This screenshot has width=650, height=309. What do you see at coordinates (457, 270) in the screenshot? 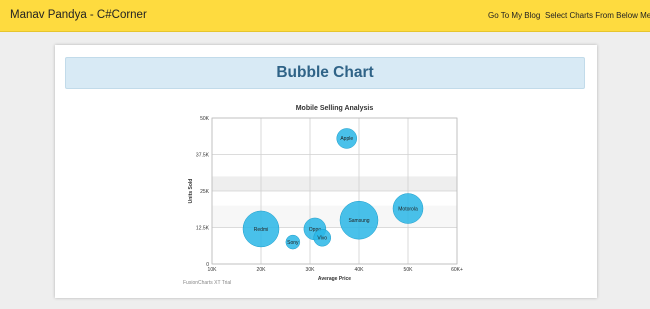
I see `x-tick-label: 60K+` at bounding box center [457, 270].